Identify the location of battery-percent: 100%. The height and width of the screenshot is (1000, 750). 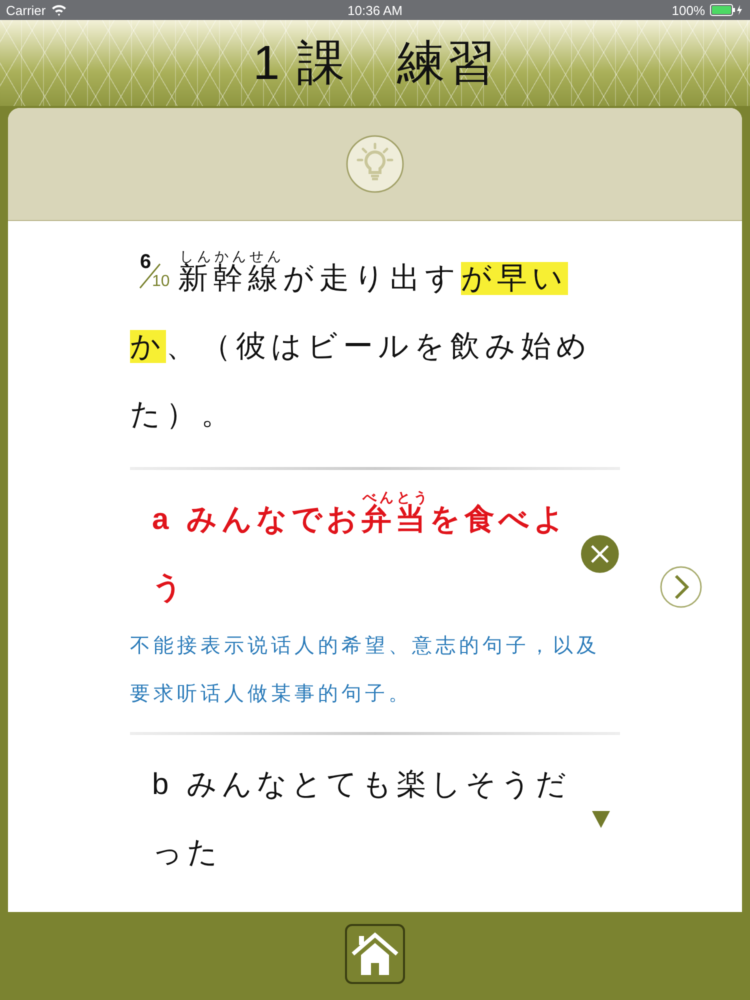
(688, 10).